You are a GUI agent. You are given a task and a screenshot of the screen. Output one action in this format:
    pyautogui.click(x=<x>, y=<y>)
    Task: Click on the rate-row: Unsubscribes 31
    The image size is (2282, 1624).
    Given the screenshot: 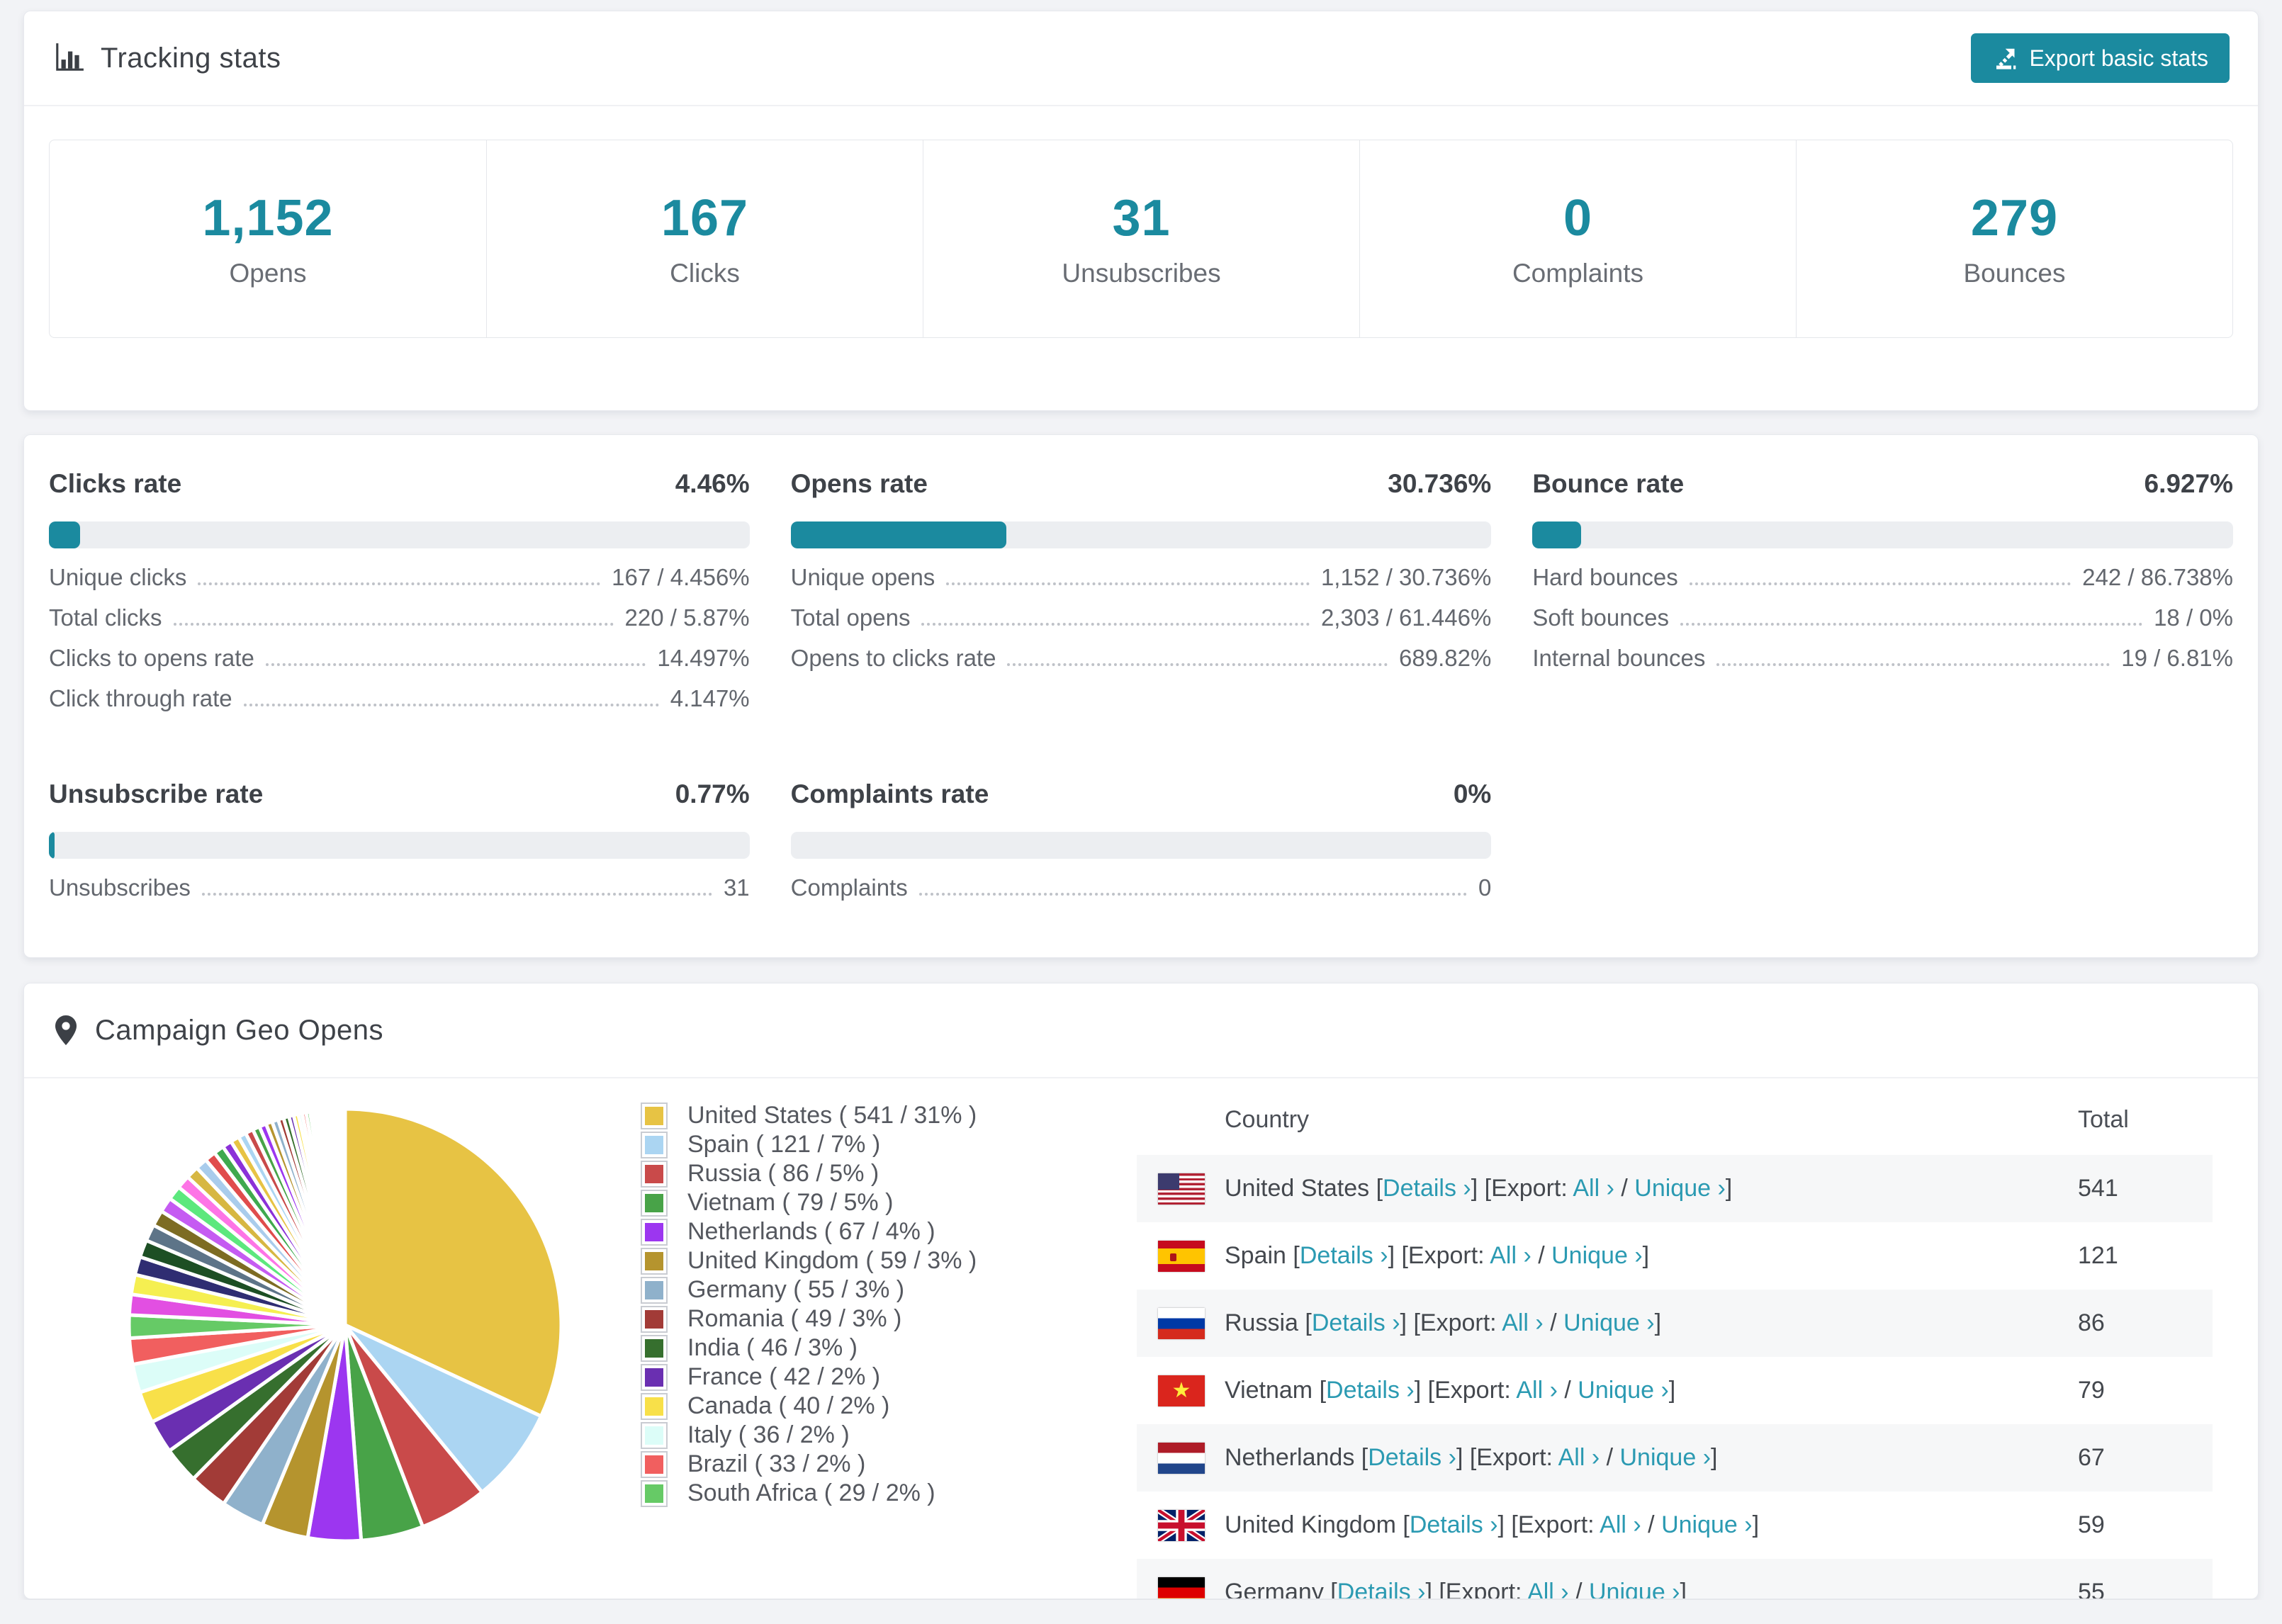 What is the action you would take?
    pyautogui.click(x=399, y=894)
    